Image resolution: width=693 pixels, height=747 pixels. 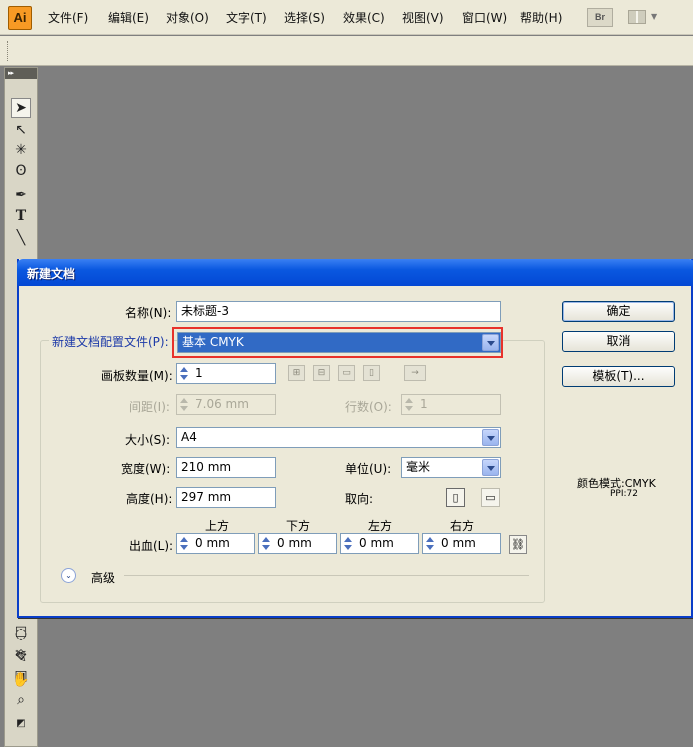 What do you see at coordinates (368, 469) in the screenshot?
I see `units-label: 单位(U):` at bounding box center [368, 469].